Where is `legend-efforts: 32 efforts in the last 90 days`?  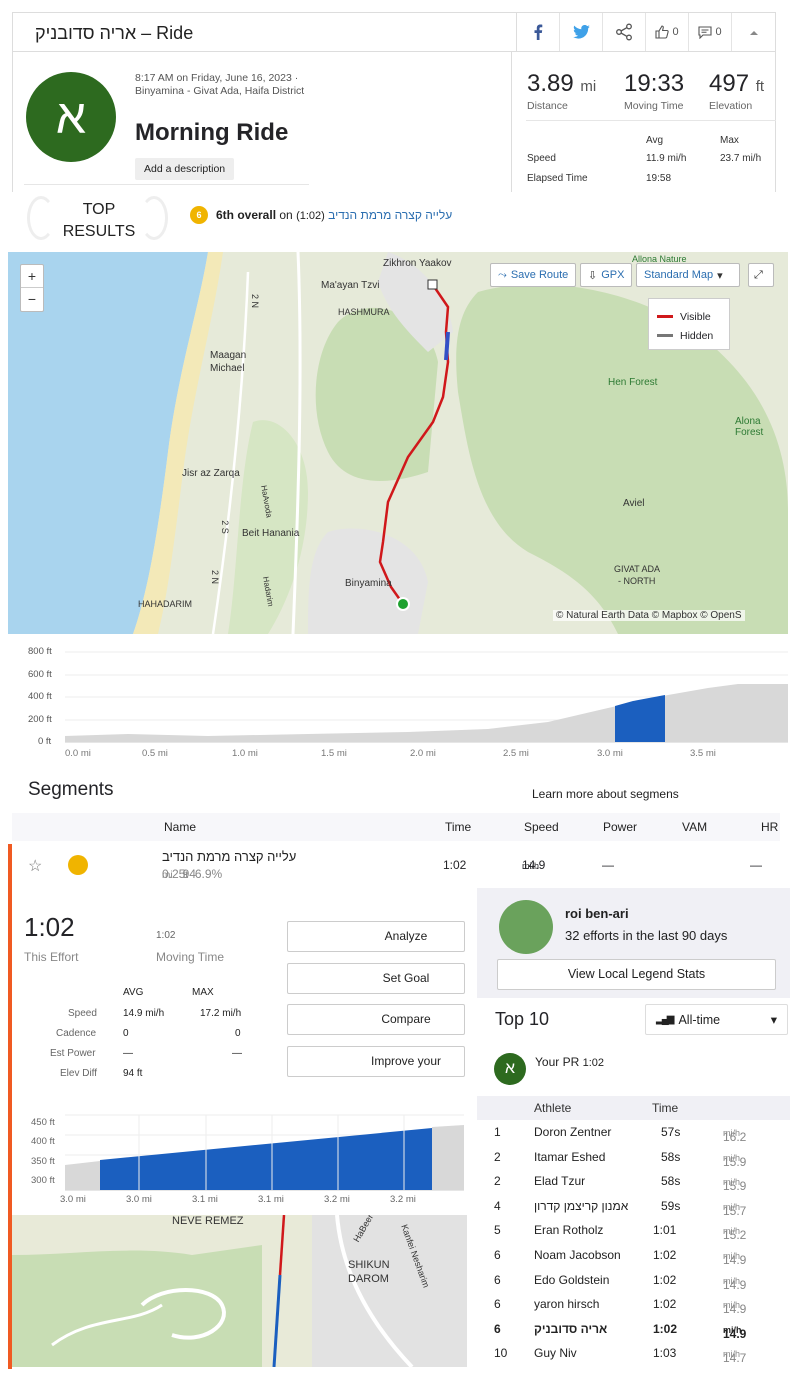
legend-efforts: 32 efforts in the last 90 days is located at coordinates (646, 935).